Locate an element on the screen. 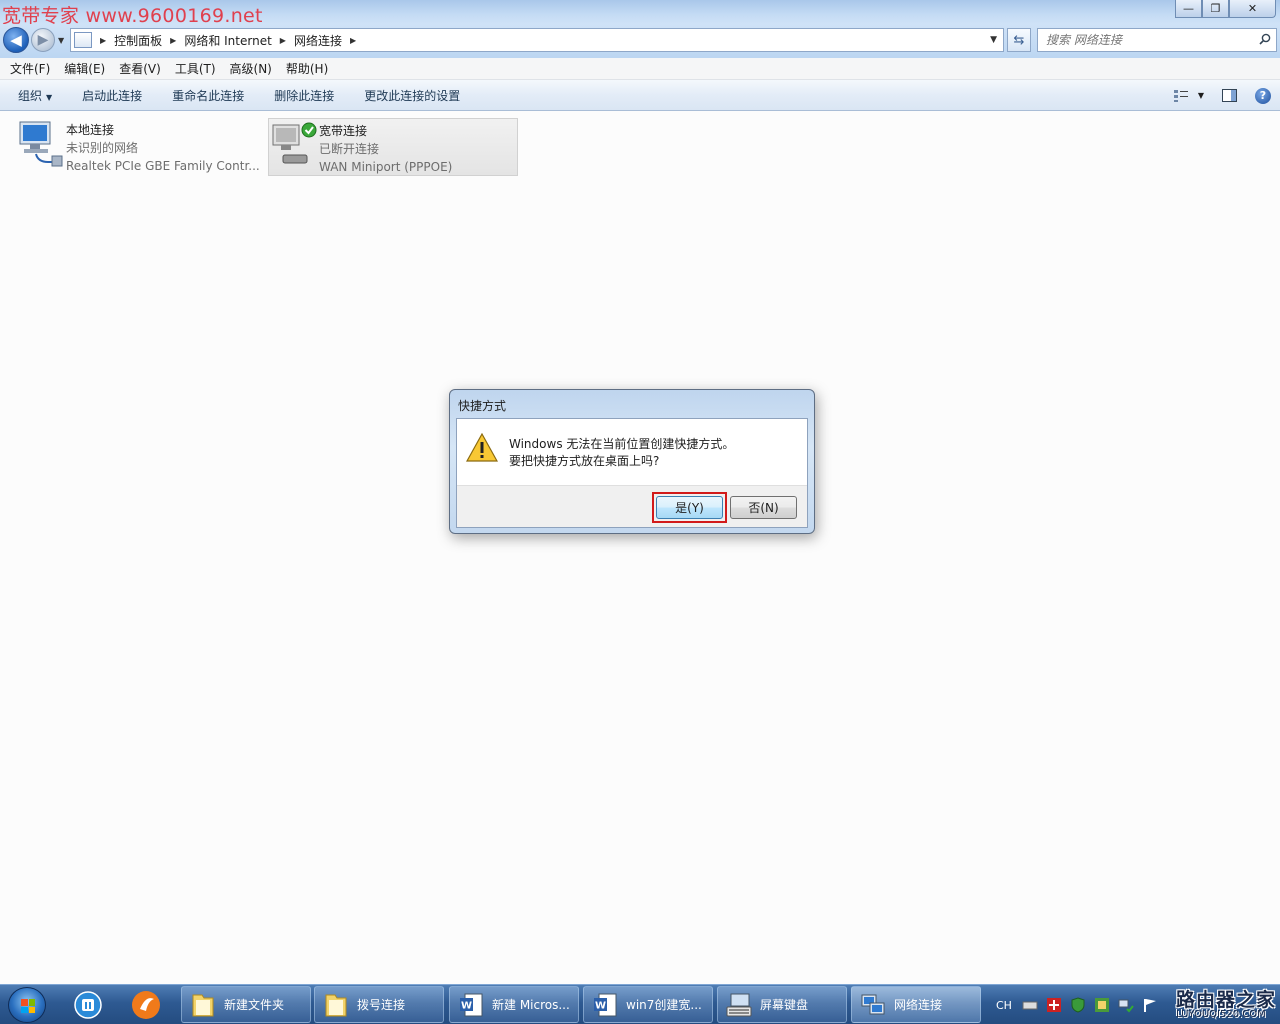  pinned-maxthon-browser is located at coordinates (88, 1005).